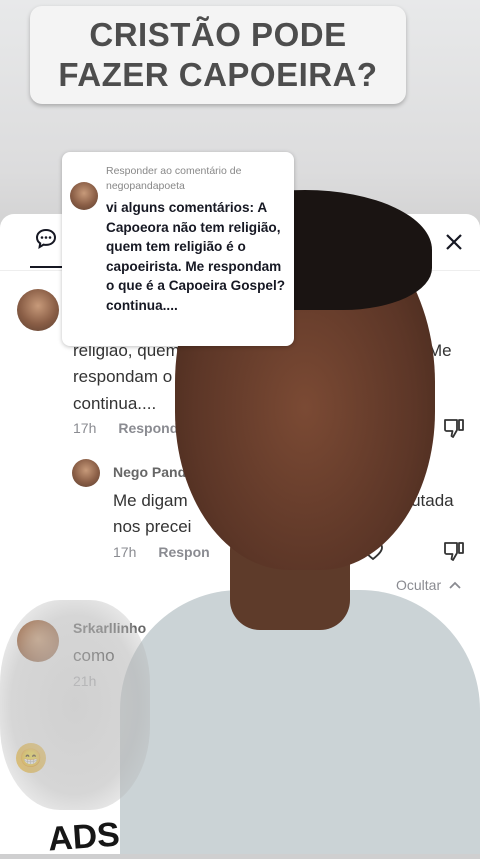 The height and width of the screenshot is (859, 480). I want to click on hide-replies-link: Ocultar, so click(428, 585).